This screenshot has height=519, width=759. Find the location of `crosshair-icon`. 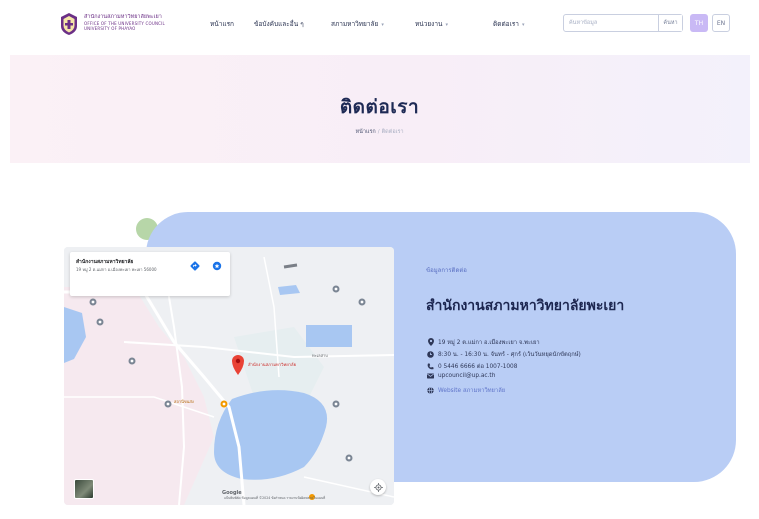

crosshair-icon is located at coordinates (378, 487).